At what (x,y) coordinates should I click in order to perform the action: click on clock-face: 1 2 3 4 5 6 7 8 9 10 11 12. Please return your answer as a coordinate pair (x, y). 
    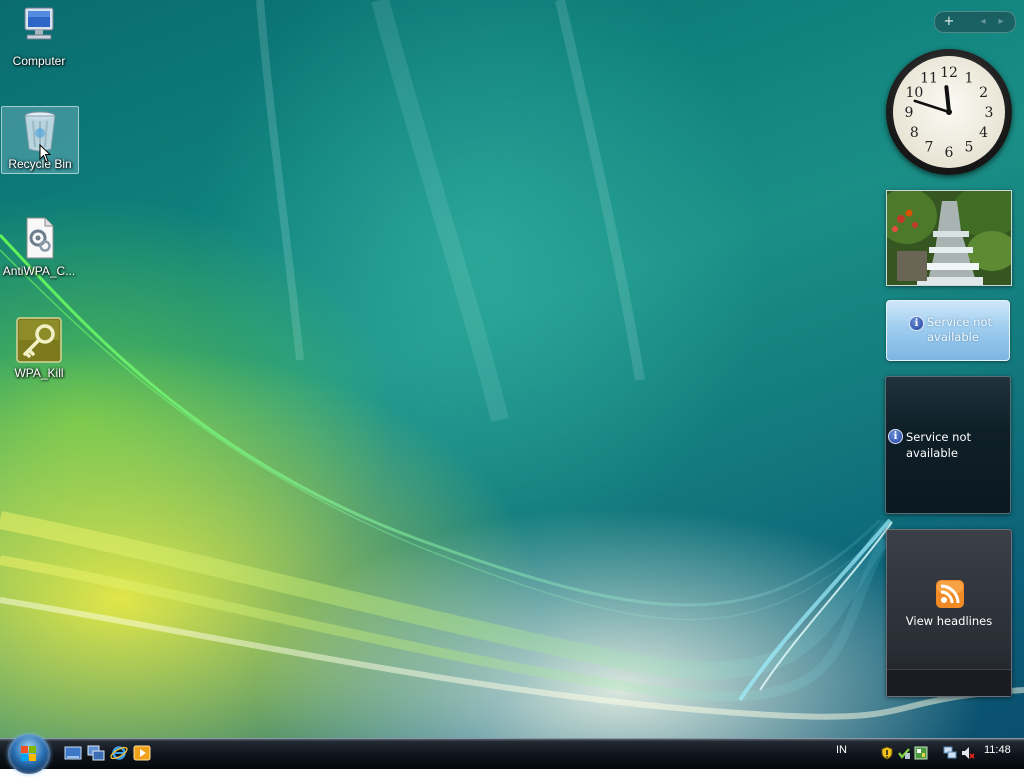
    Looking at the image, I should click on (949, 112).